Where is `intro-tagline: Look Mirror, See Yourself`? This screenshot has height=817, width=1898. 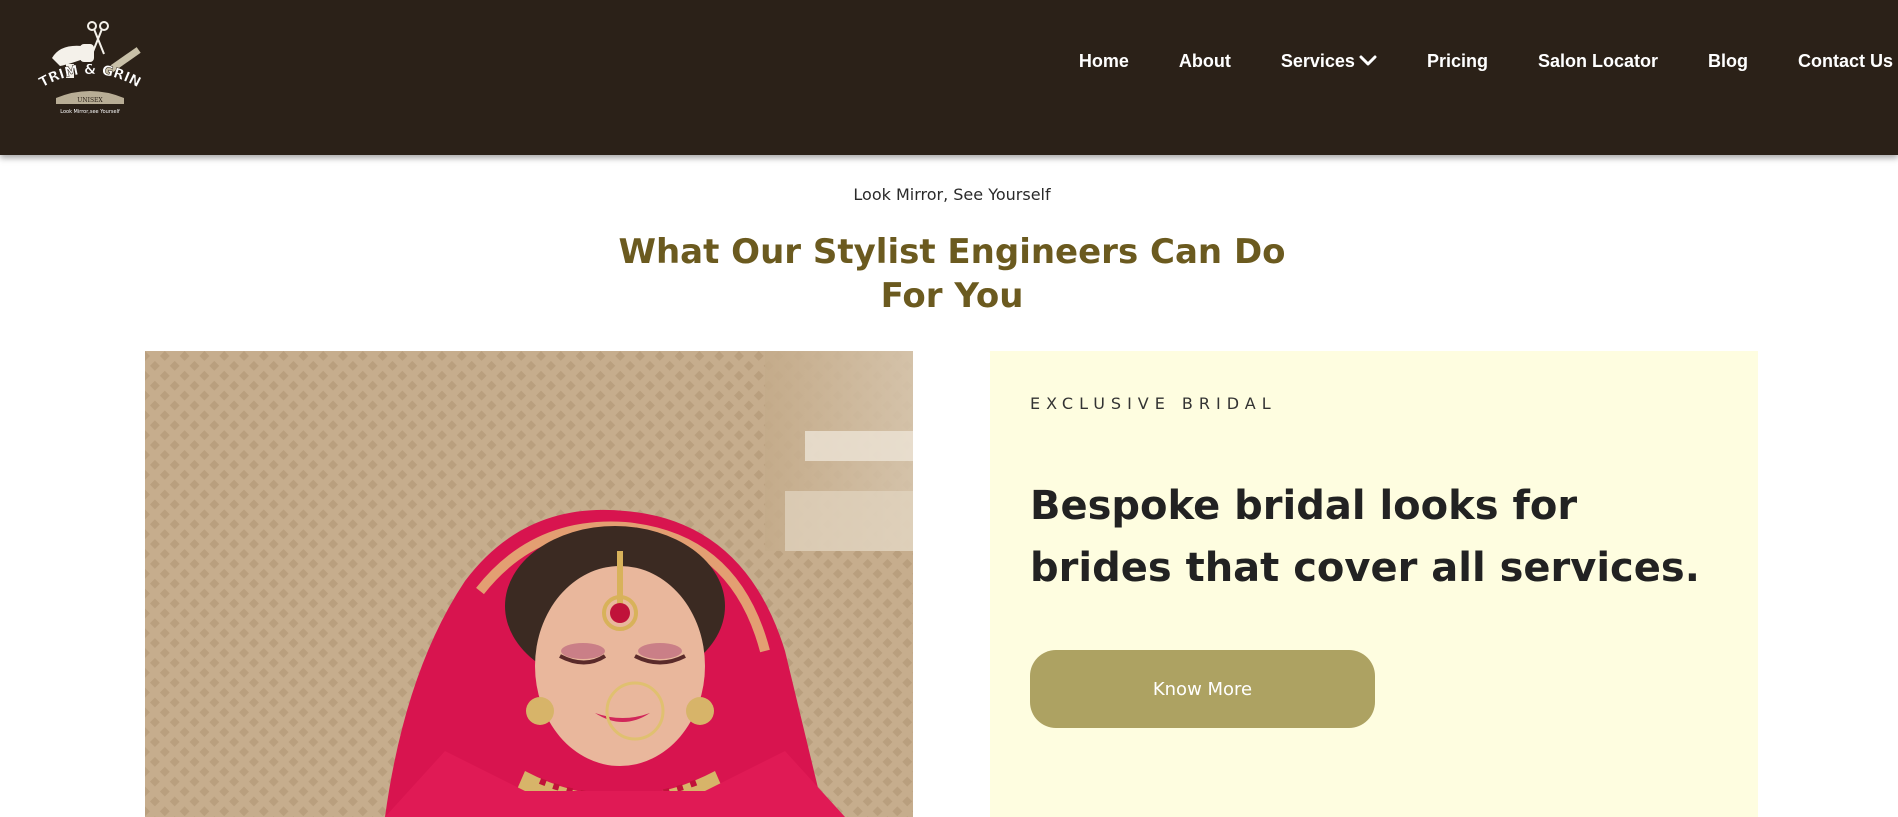 intro-tagline: Look Mirror, See Yourself is located at coordinates (952, 194).